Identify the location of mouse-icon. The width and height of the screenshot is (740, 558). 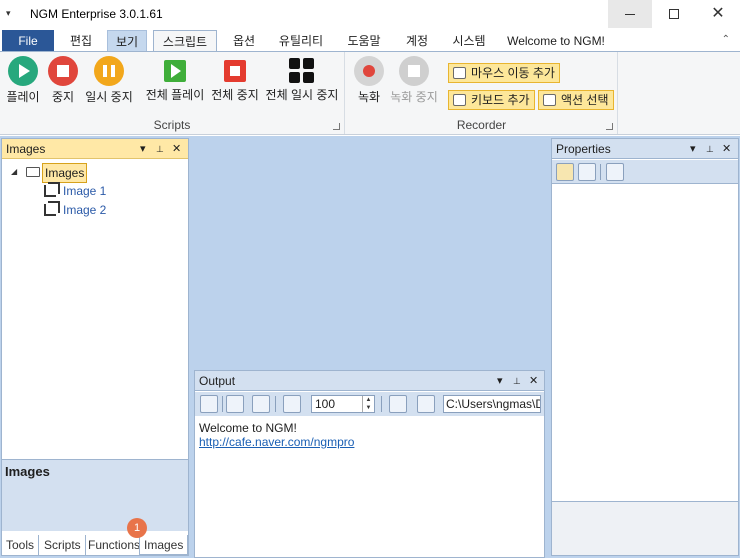
(459, 73).